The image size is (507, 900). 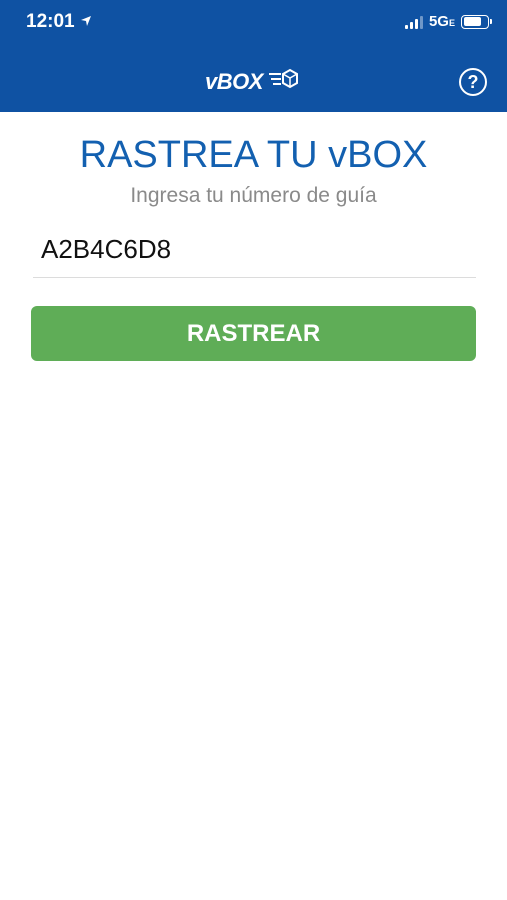 I want to click on tracking-number-input, so click(x=254, y=250).